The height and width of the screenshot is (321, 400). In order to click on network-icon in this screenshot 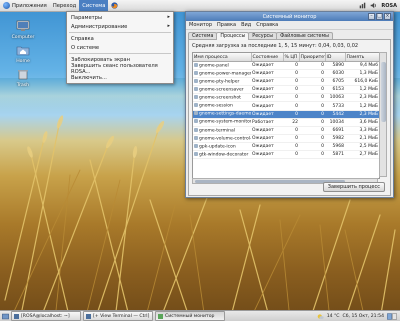, I will do `click(362, 5)`.